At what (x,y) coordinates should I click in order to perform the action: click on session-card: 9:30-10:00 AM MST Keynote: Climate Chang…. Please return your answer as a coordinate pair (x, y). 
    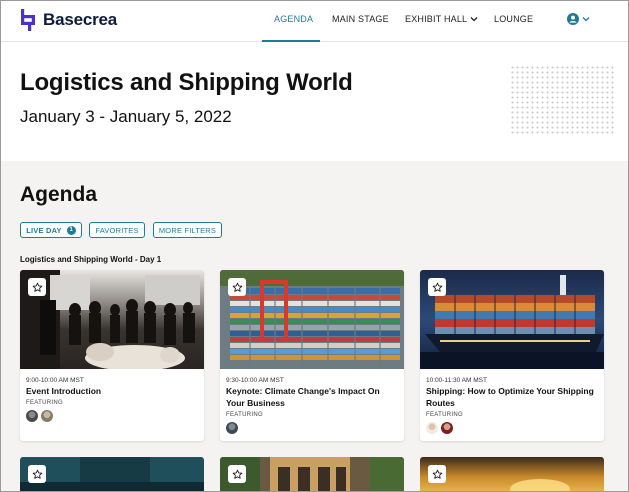
    Looking at the image, I should click on (312, 355).